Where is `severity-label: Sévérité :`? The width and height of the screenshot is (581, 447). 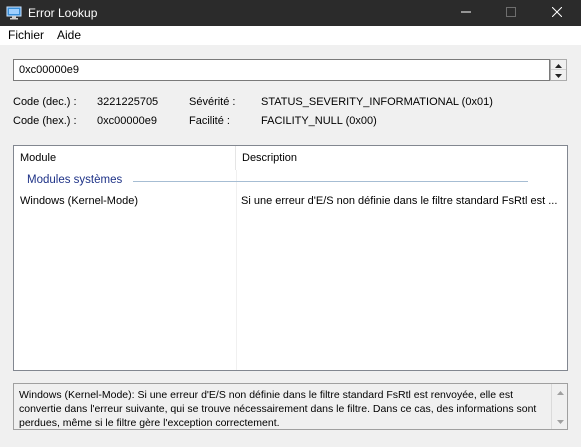
severity-label: Sévérité : is located at coordinates (212, 102).